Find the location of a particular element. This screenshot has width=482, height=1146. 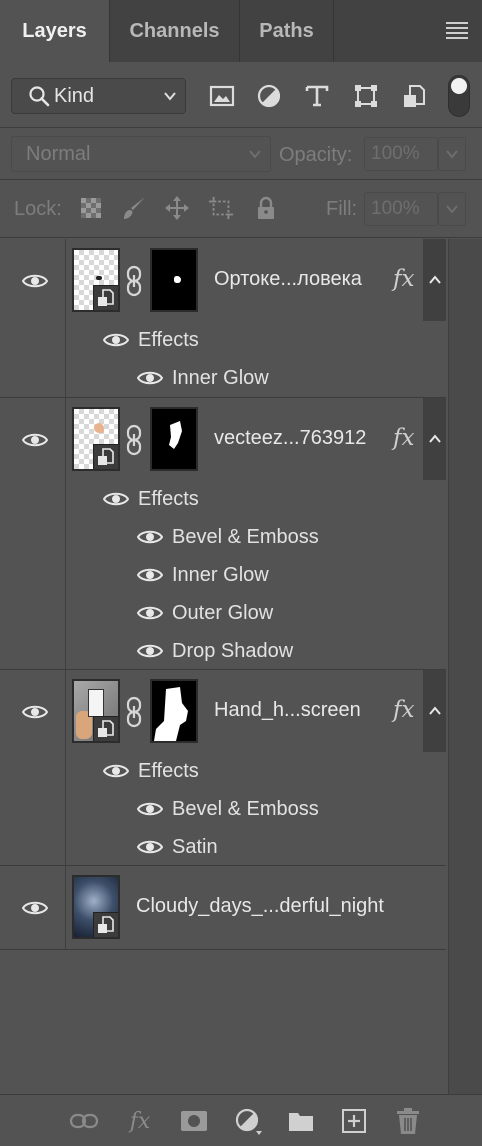

effect-item: Satin is located at coordinates (256, 847).